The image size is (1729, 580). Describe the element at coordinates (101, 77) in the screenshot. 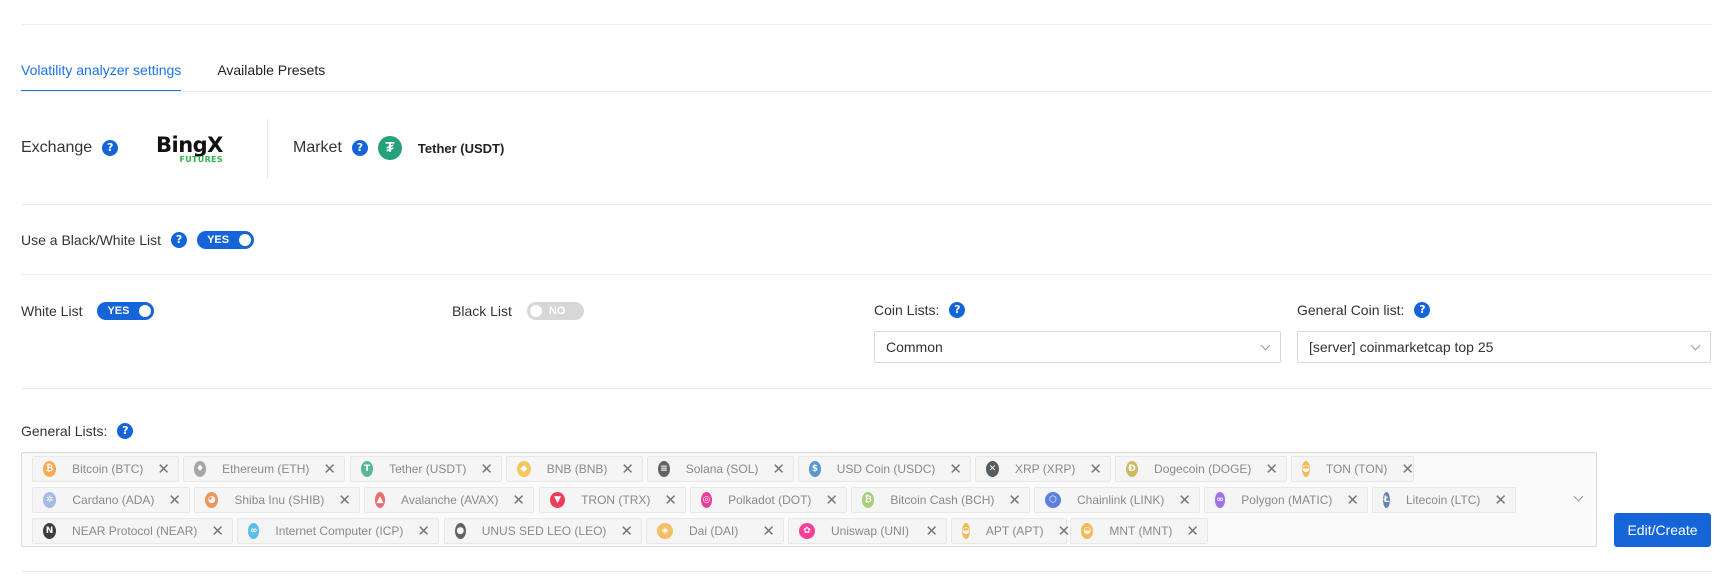

I see `tab-volatility-settings: Volatility analyzer settings` at that location.